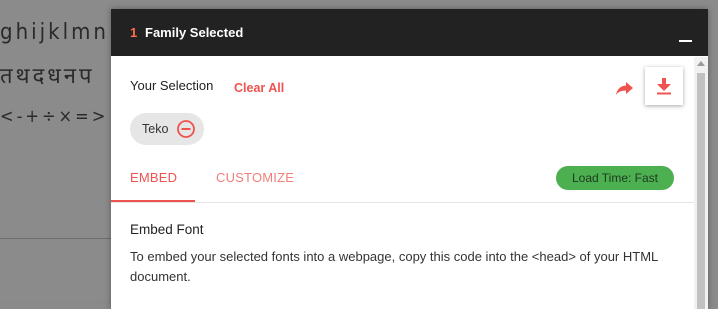 The height and width of the screenshot is (309, 718). Describe the element at coordinates (615, 178) in the screenshot. I see `load-time-badge: Load Time: Fast` at that location.